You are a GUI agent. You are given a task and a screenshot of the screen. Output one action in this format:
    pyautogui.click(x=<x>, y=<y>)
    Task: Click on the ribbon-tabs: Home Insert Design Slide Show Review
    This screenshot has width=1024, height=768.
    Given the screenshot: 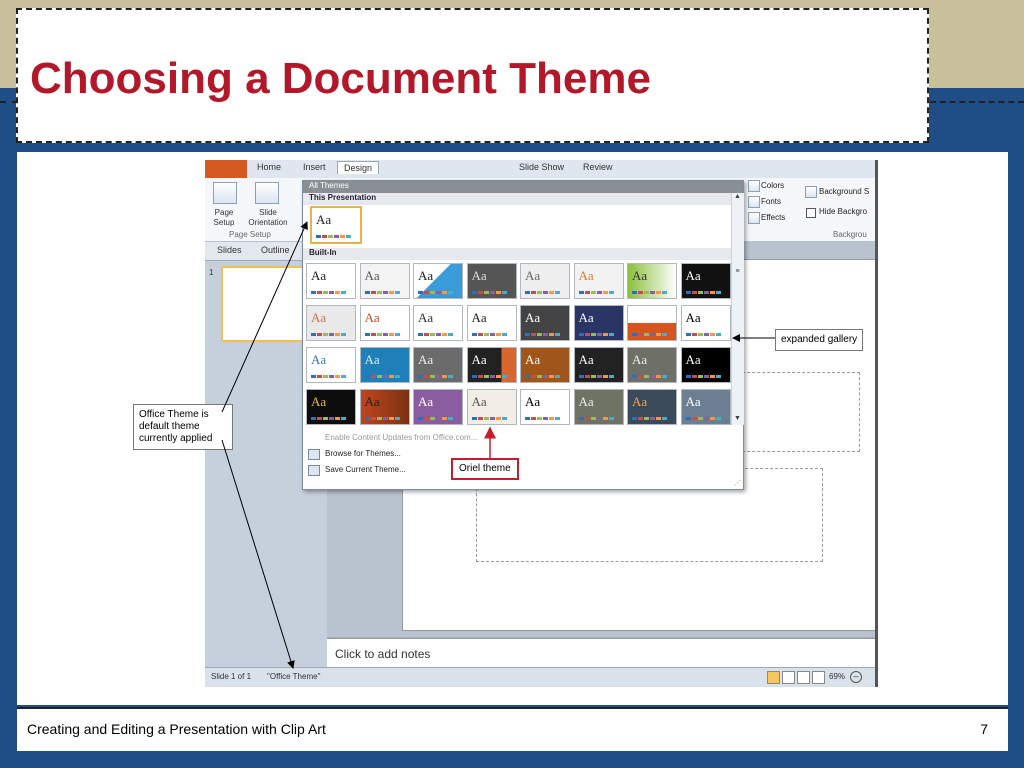 What is the action you would take?
    pyautogui.click(x=540, y=169)
    